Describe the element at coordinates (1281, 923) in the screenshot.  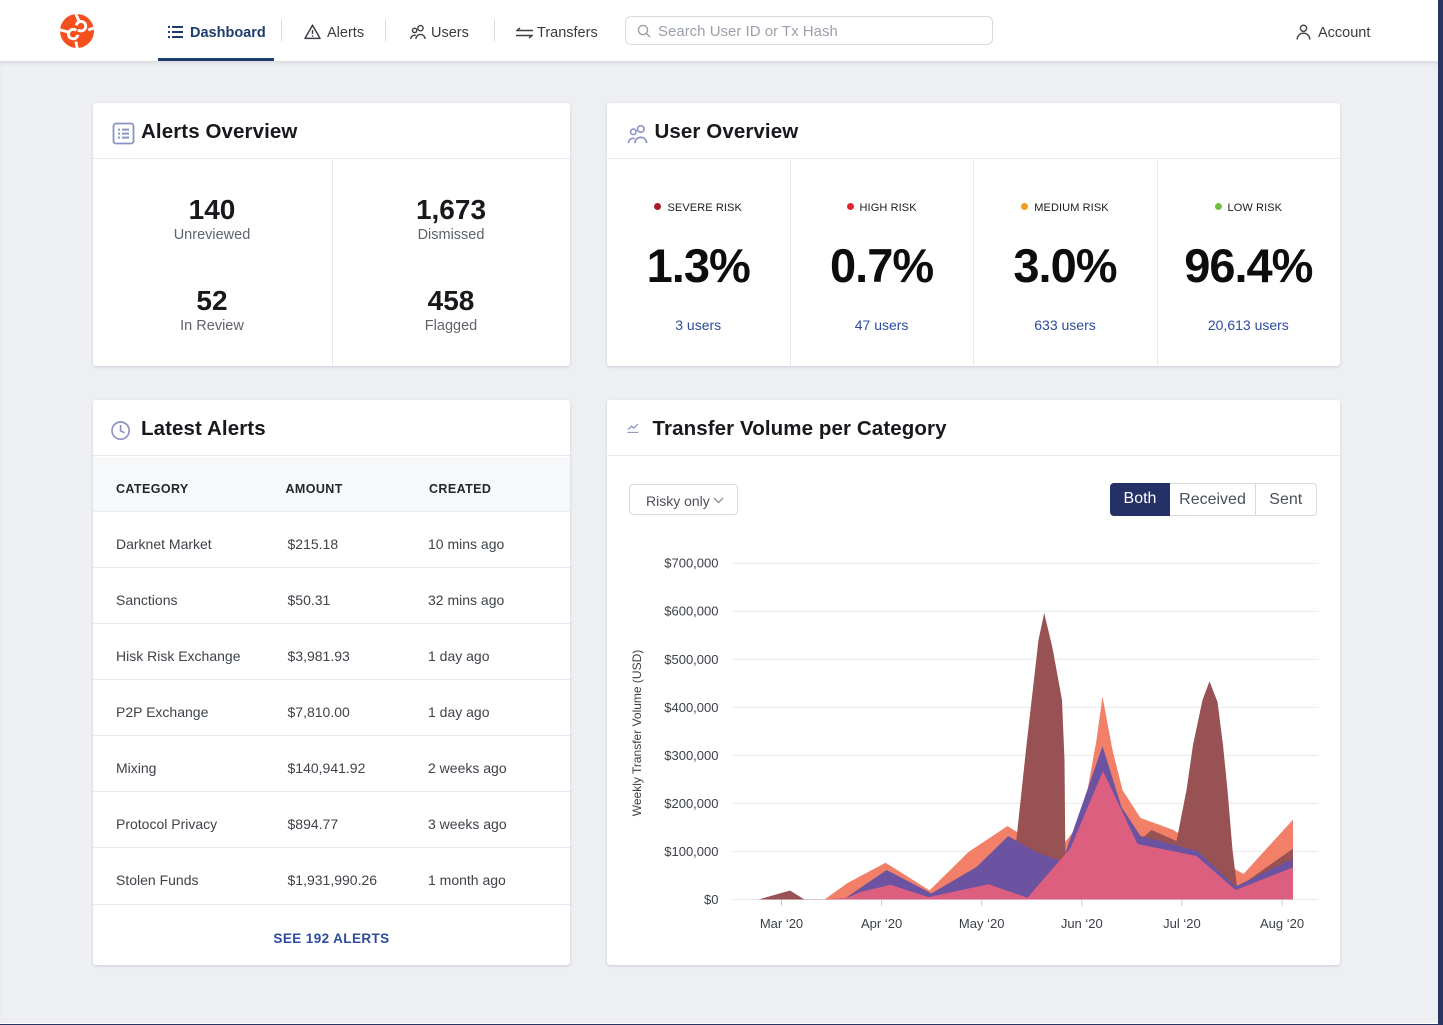
I see `svg-text: Aug ‘20` at that location.